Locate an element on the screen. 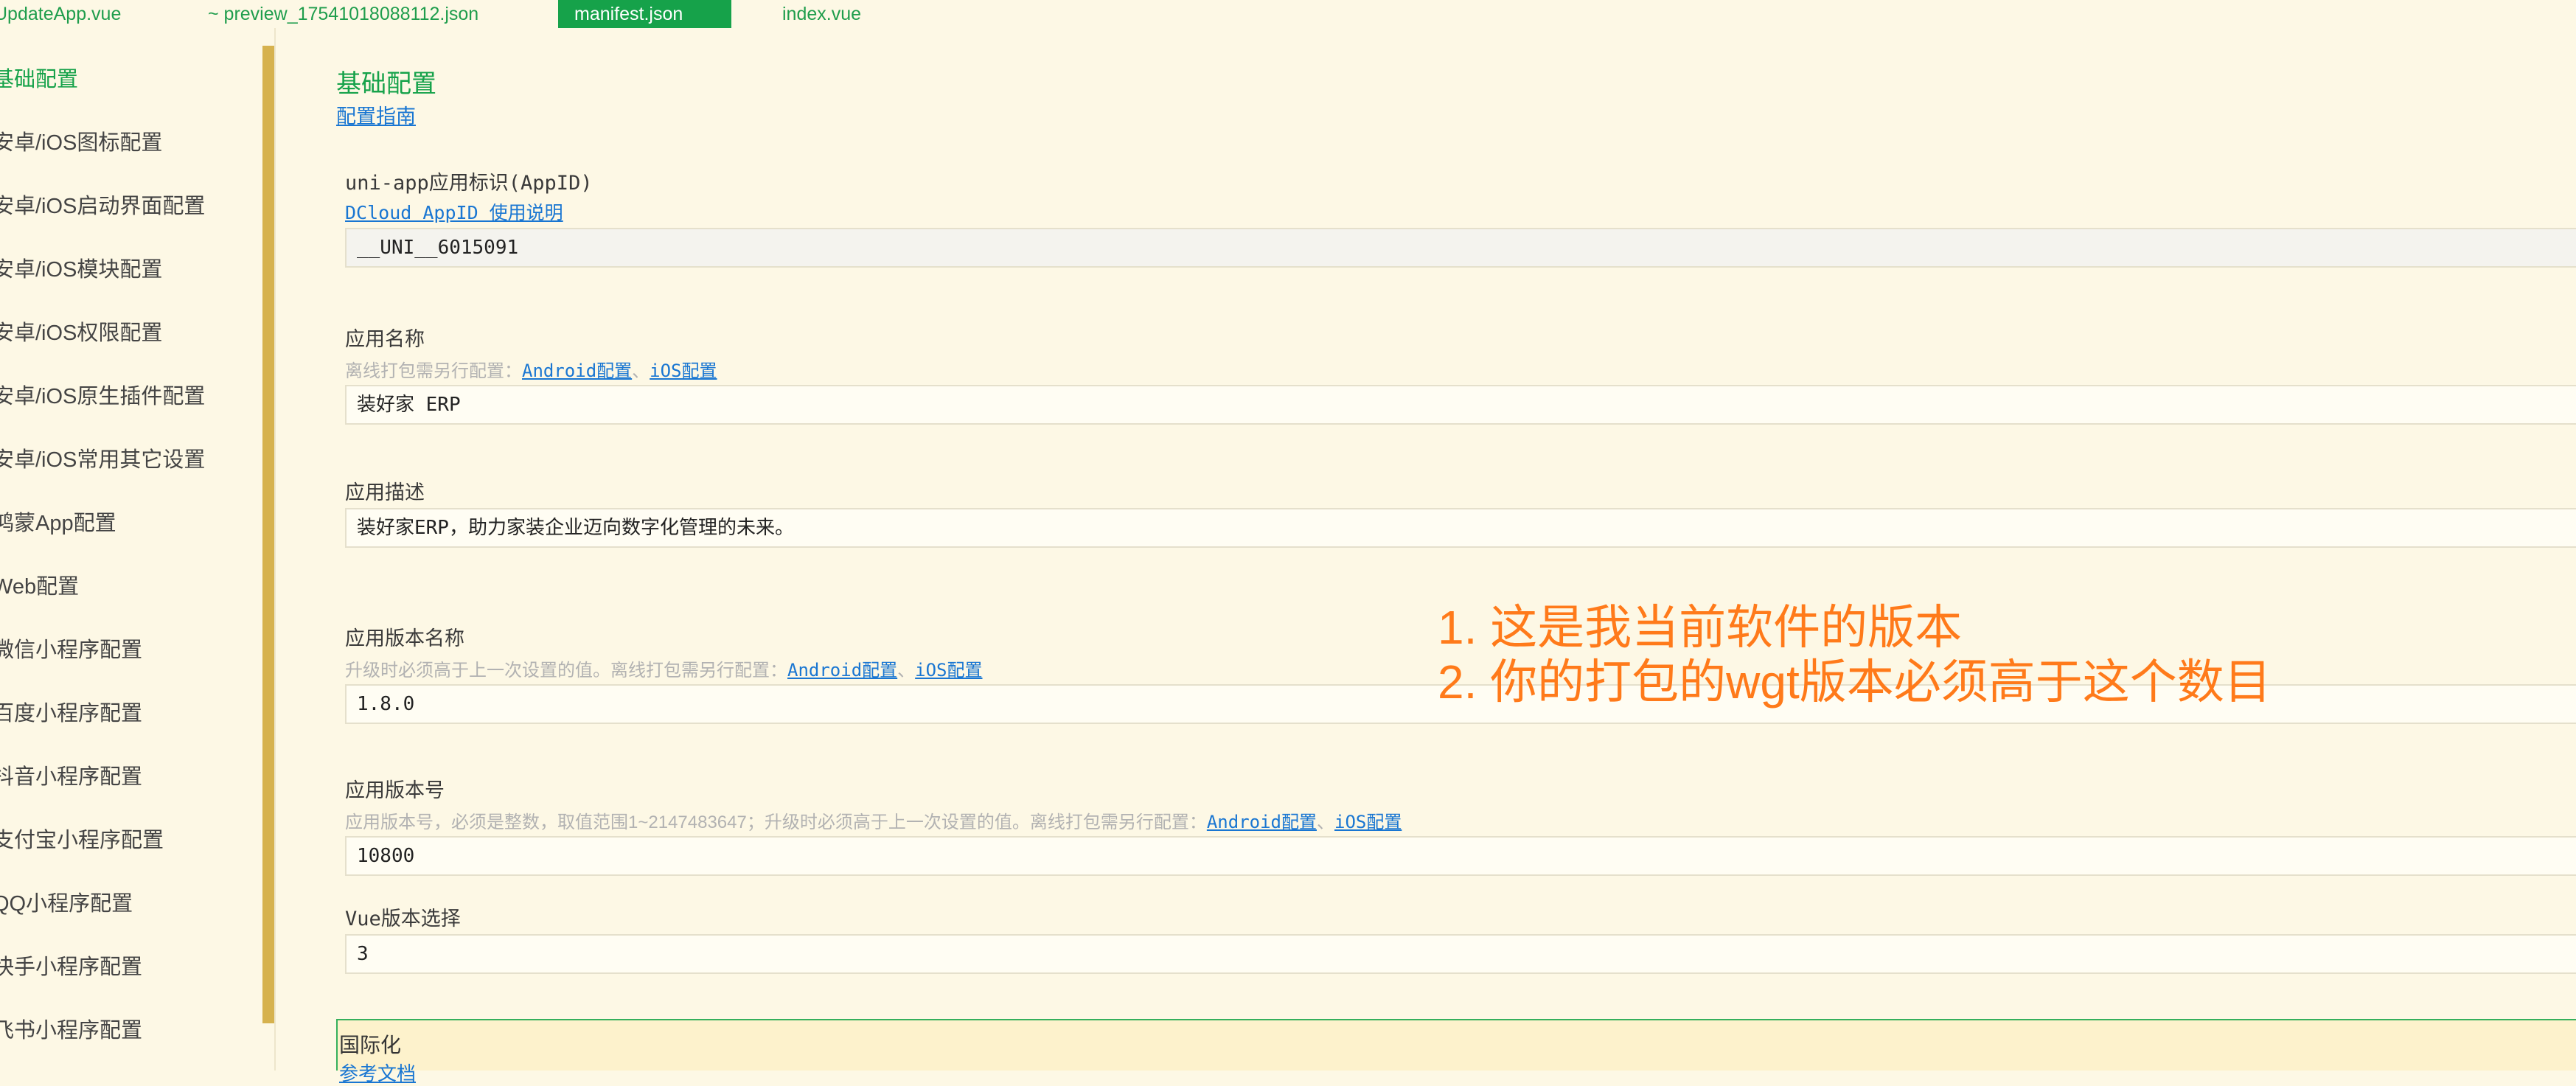 This screenshot has width=2576, height=1086. version-code-sep: 、 is located at coordinates (1326, 822).